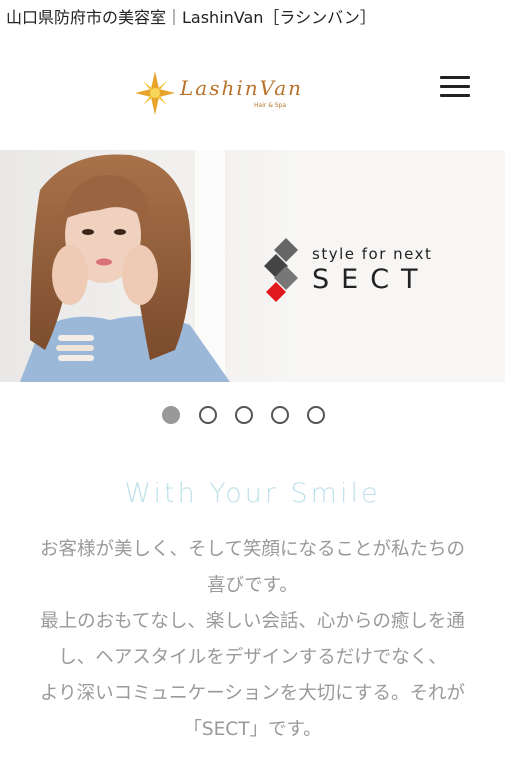  I want to click on menu-button, so click(455, 87).